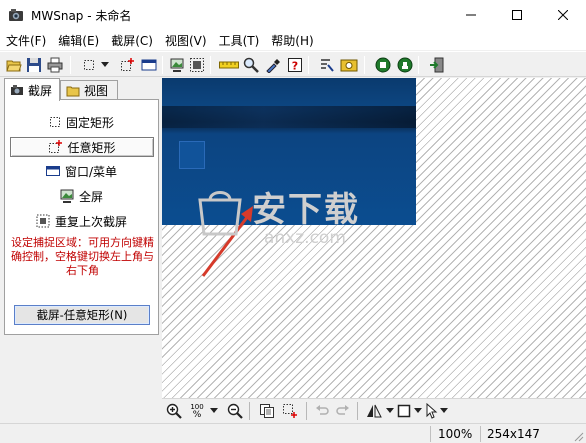 The image size is (586, 443). Describe the element at coordinates (78, 40) in the screenshot. I see `menu-edit: 编辑(E)` at that location.